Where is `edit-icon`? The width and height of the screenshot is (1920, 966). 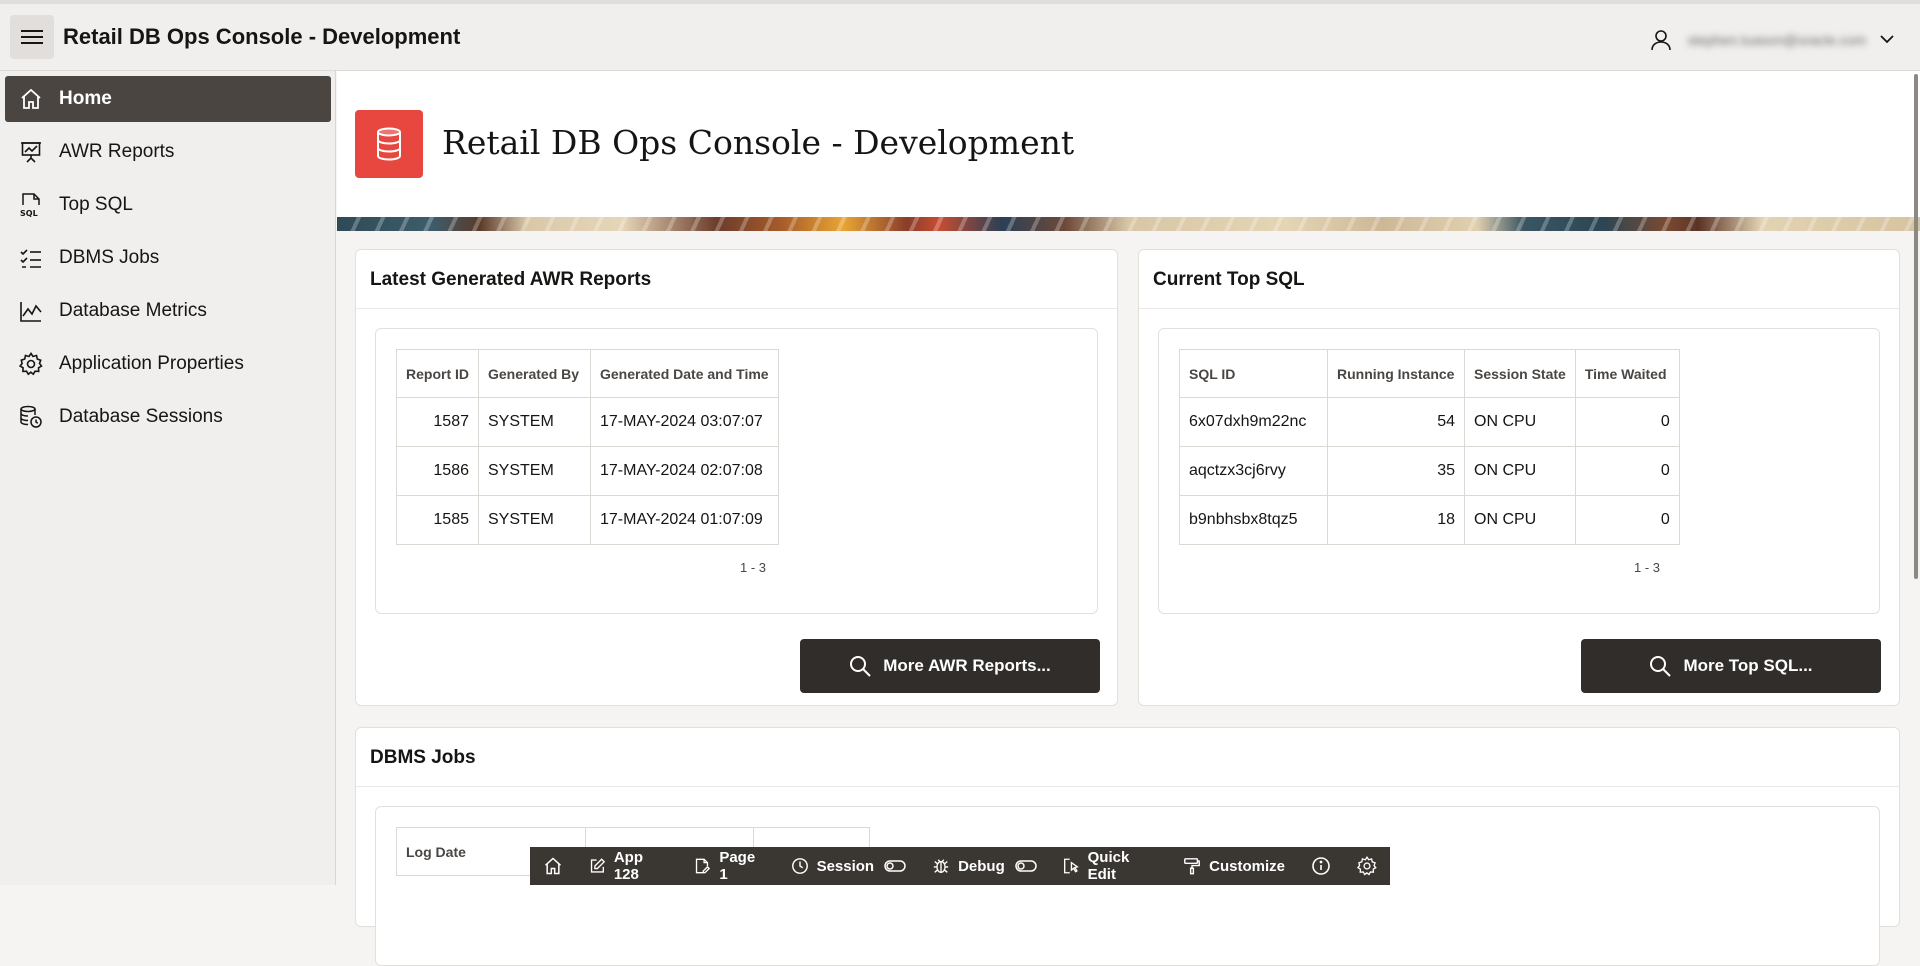 edit-icon is located at coordinates (598, 865).